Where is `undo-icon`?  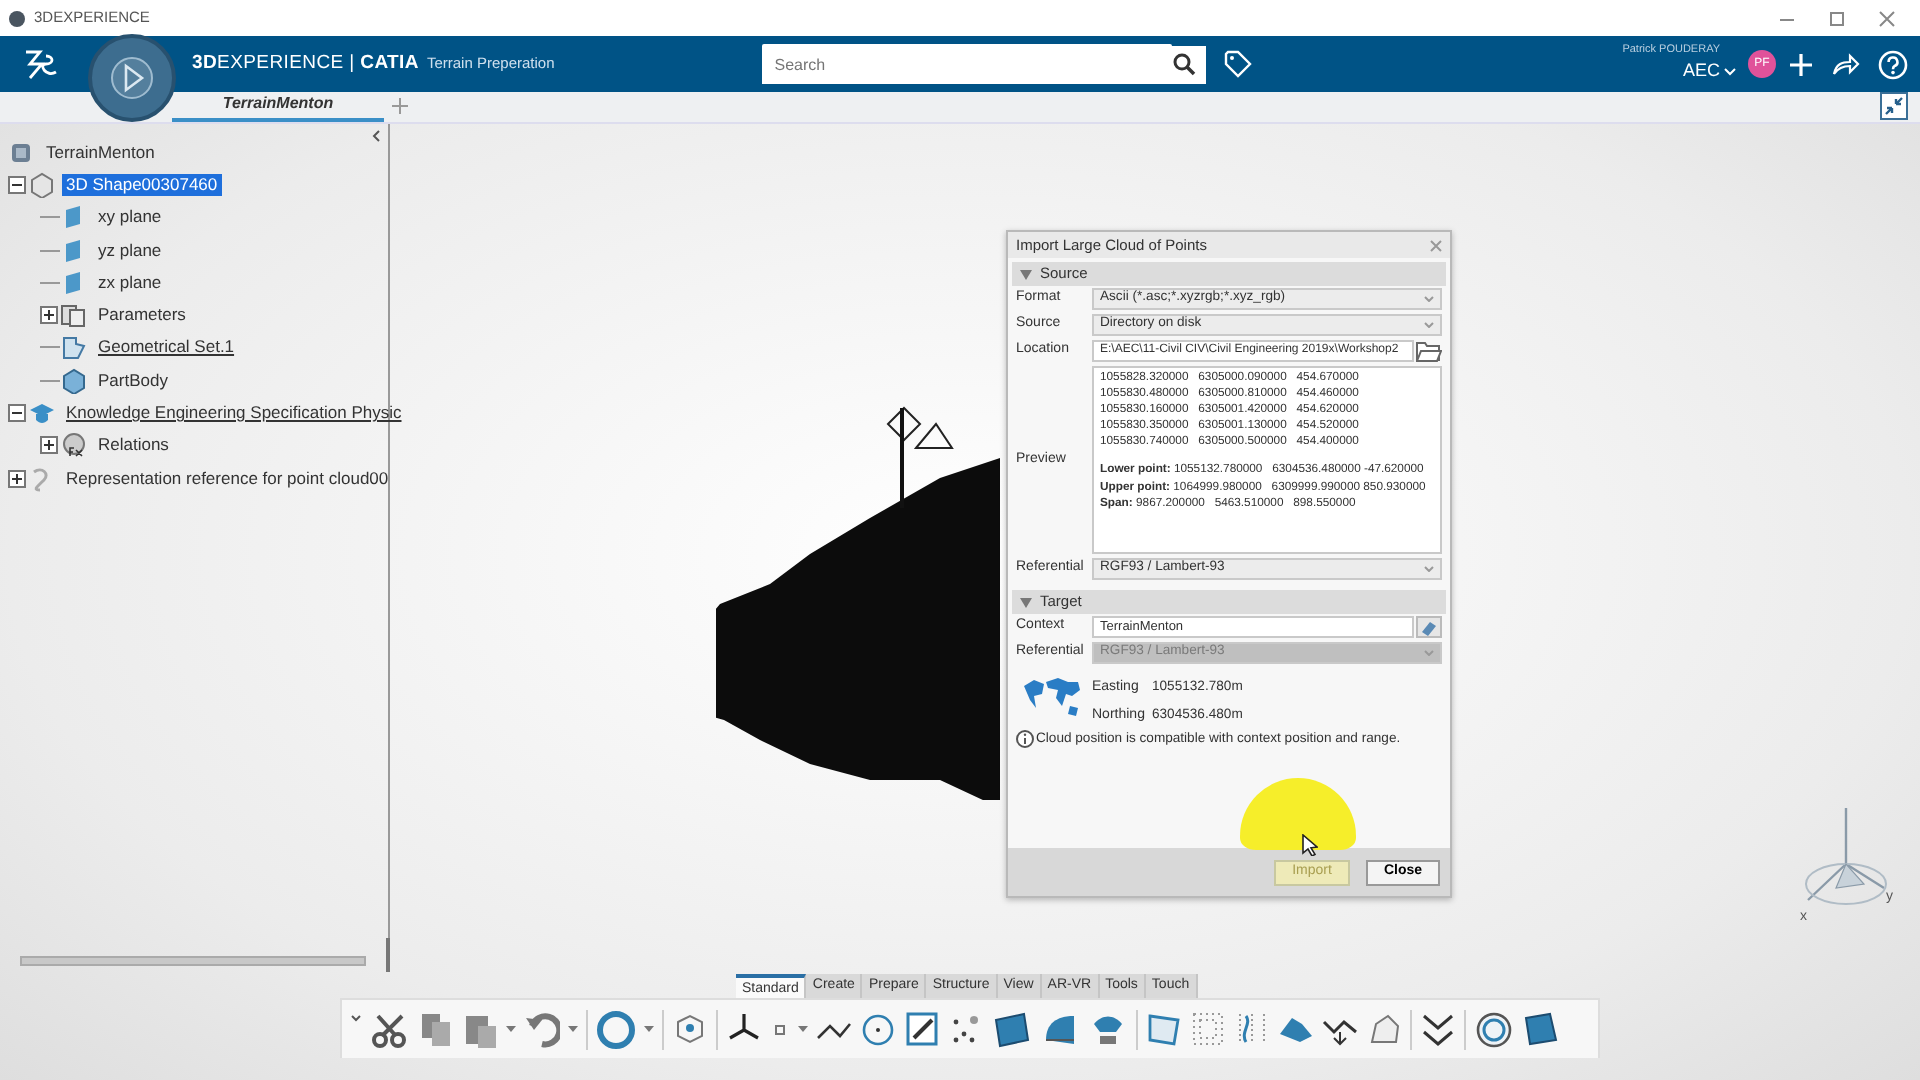
undo-icon is located at coordinates (542, 1029).